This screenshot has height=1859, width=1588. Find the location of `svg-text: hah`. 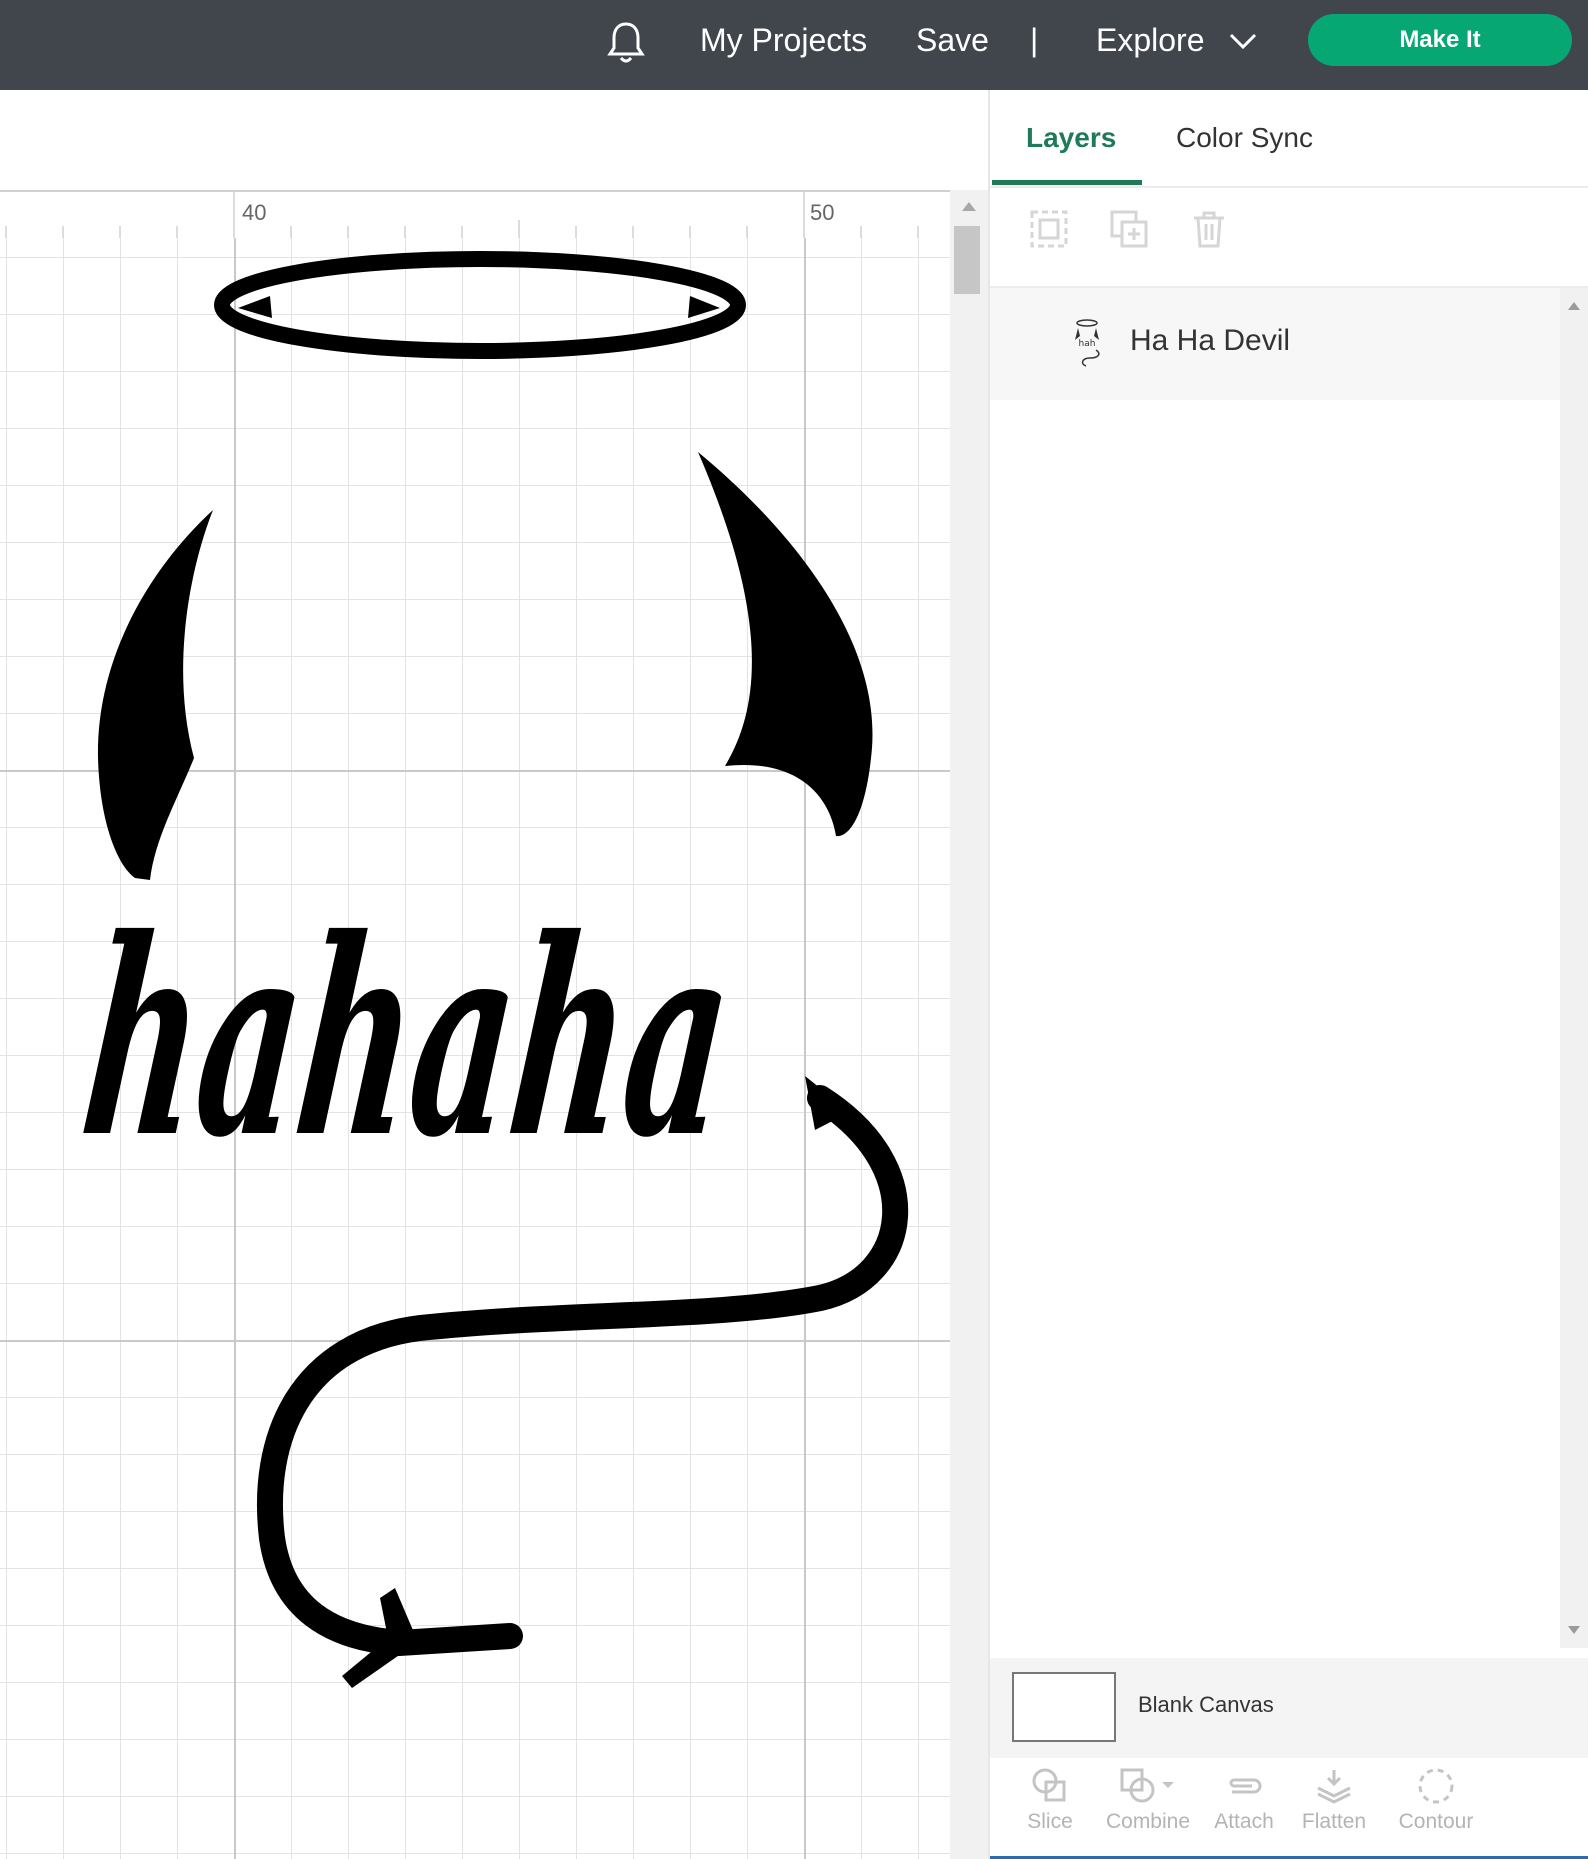

svg-text: hah is located at coordinates (1087, 344).